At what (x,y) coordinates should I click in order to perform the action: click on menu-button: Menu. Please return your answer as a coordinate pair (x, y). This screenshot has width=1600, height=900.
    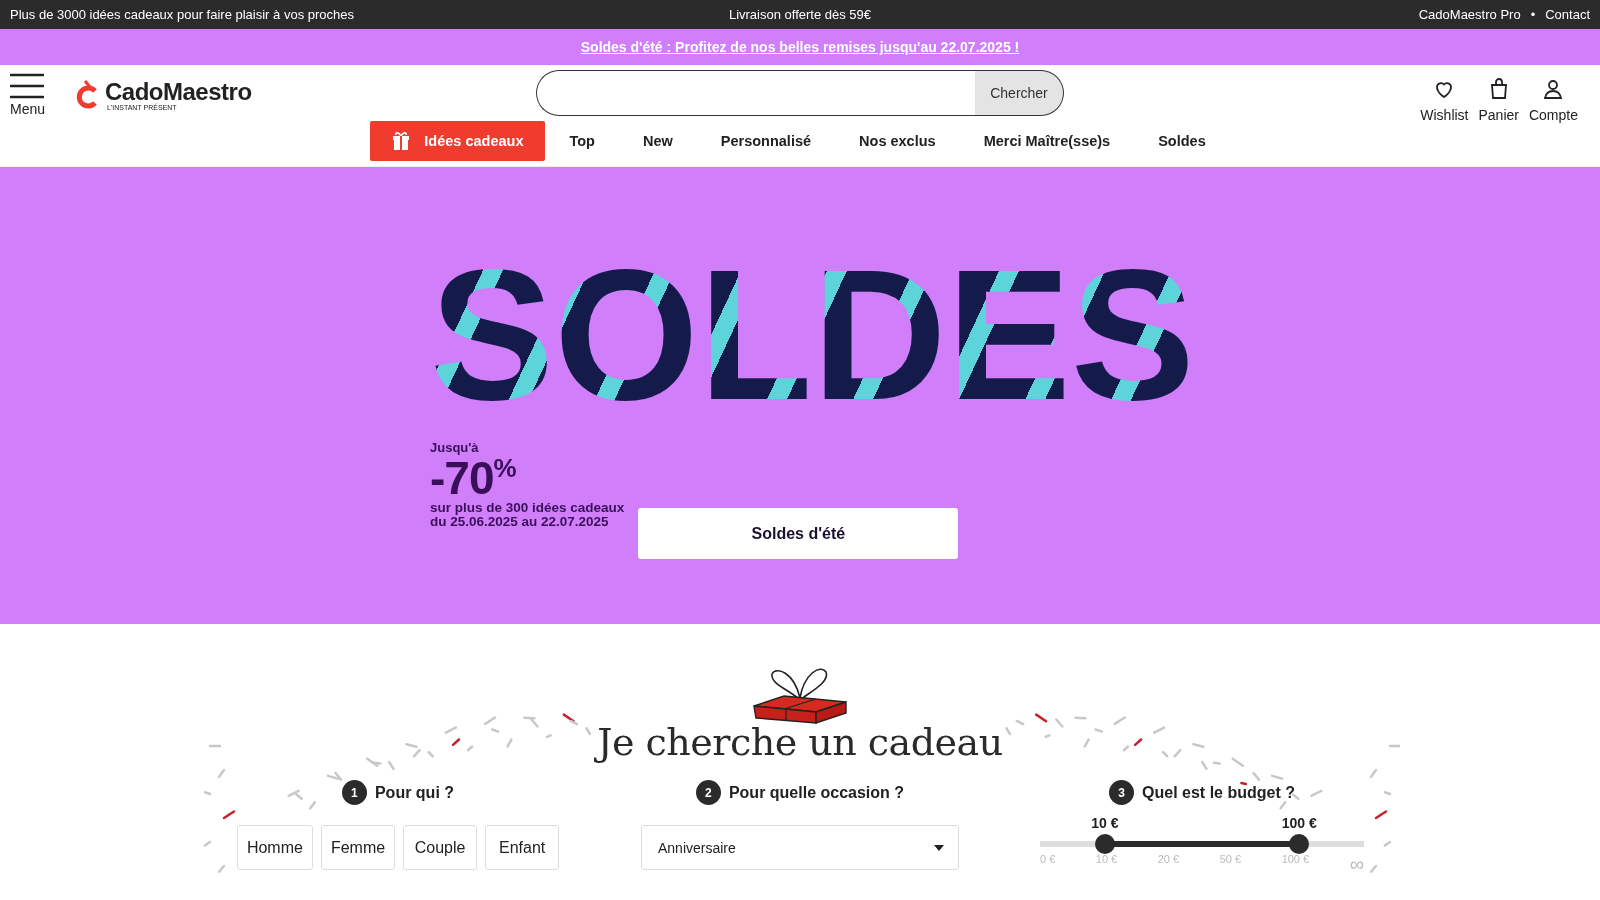
    Looking at the image, I should click on (28, 95).